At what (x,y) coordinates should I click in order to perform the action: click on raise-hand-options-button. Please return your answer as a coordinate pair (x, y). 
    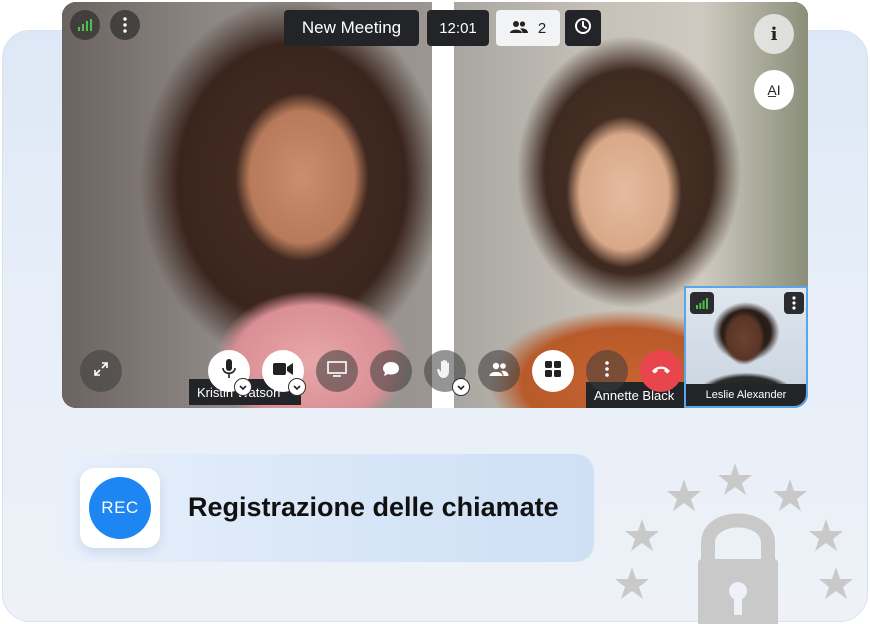
    Looking at the image, I should click on (461, 387).